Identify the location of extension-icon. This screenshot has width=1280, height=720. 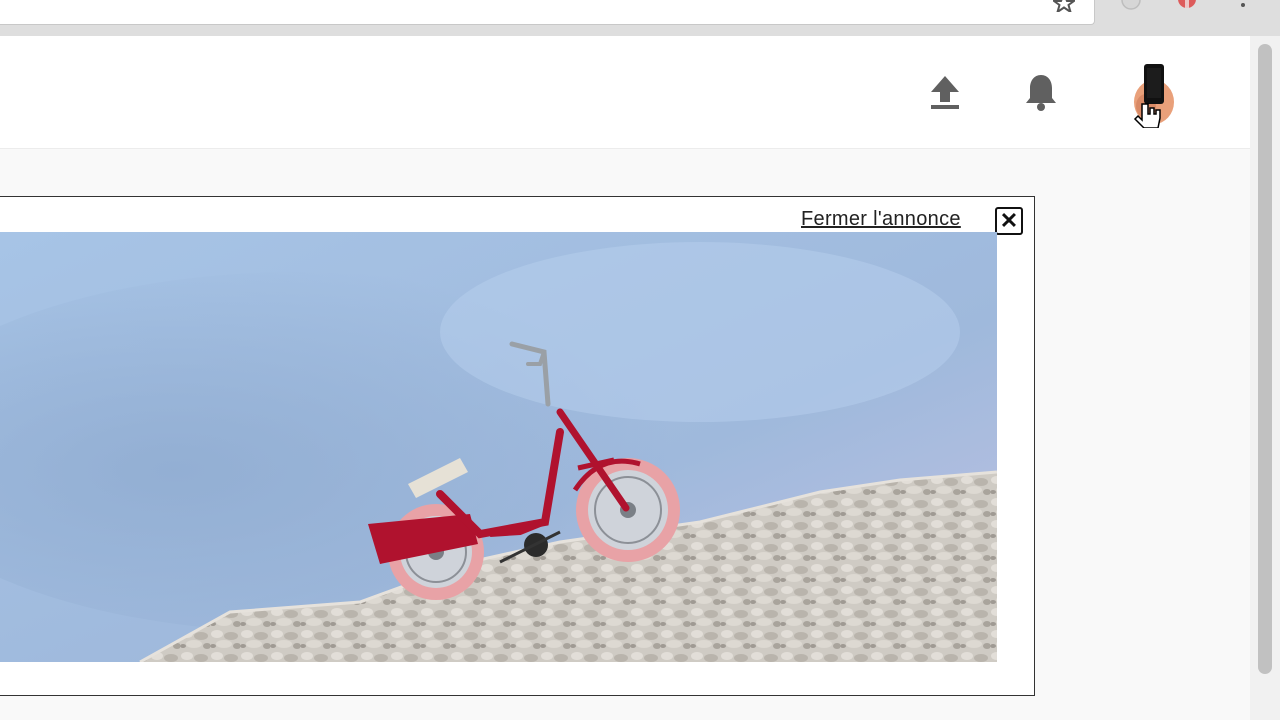
(1131, 5).